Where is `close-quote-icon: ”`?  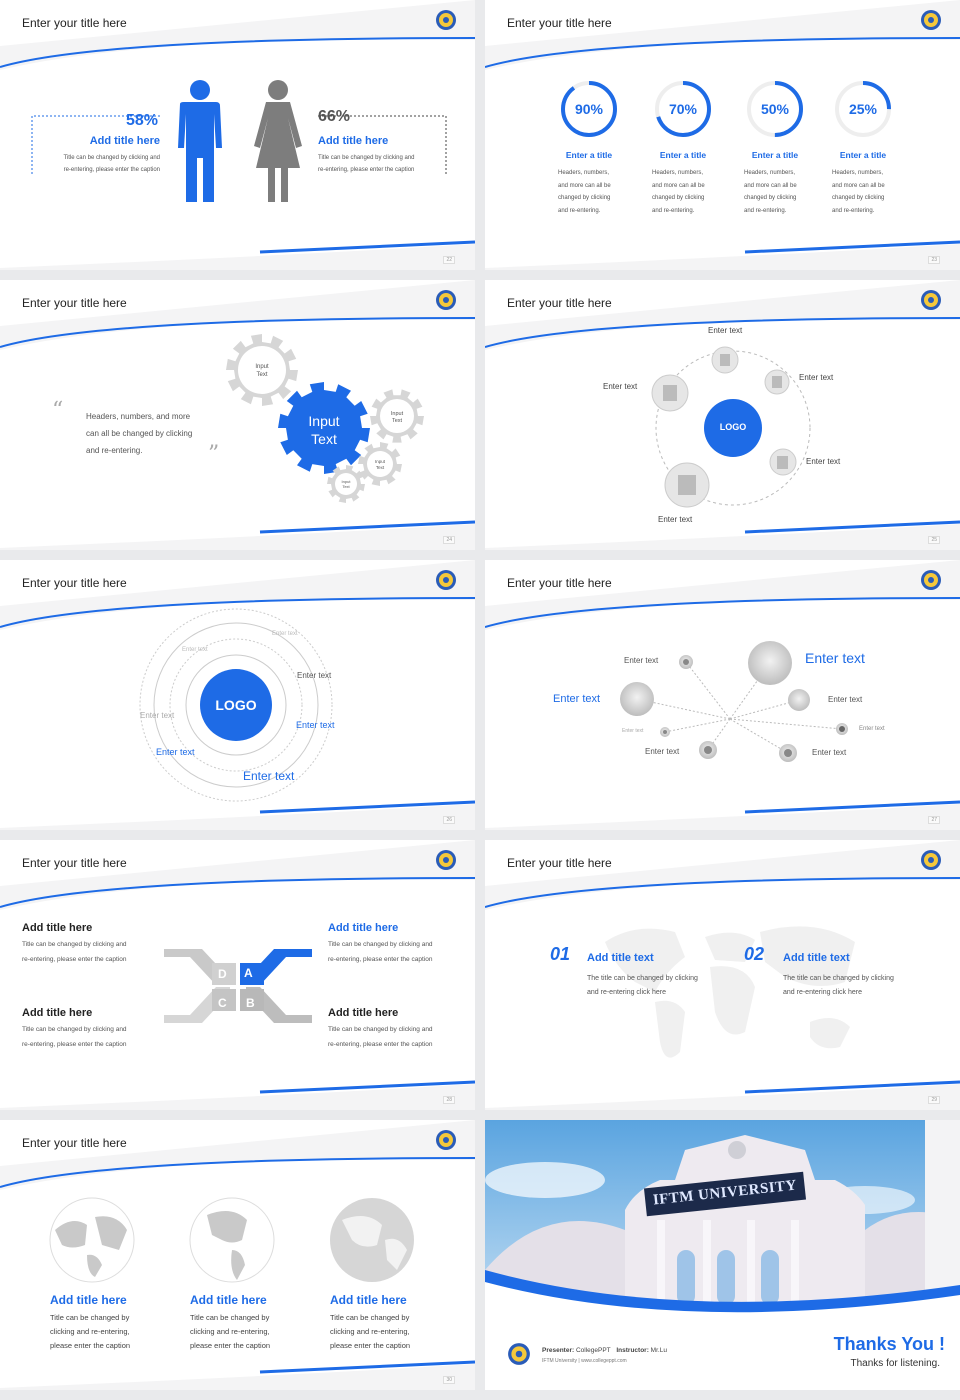 close-quote-icon: ” is located at coordinates (214, 454).